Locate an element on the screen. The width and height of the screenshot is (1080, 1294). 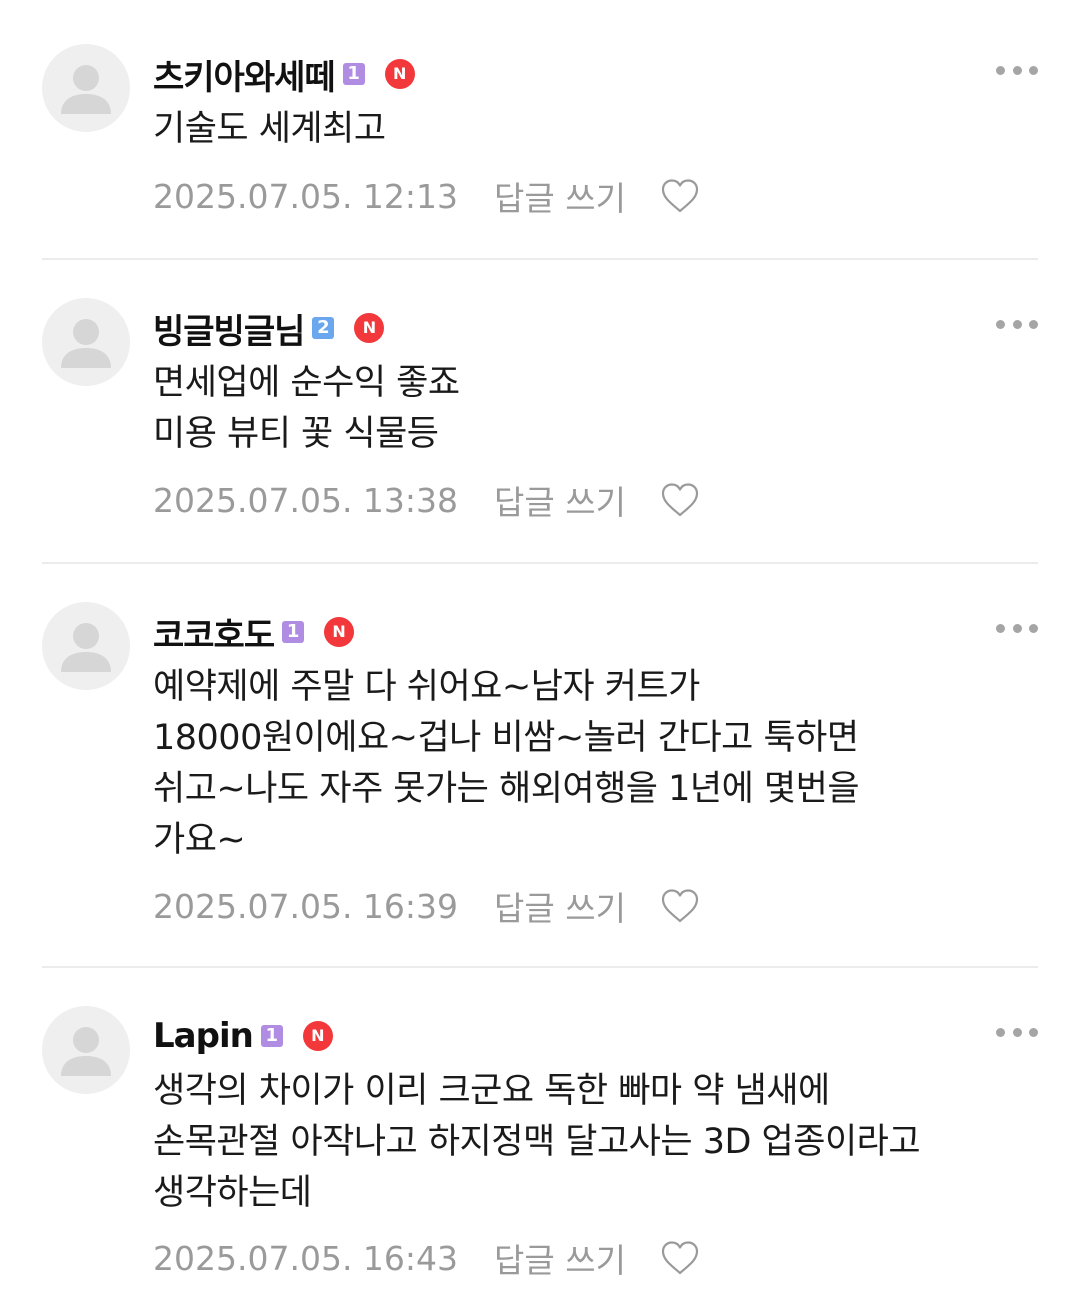
comment-timestamp: 2025.07.05. 16:39 is located at coordinates (306, 906).